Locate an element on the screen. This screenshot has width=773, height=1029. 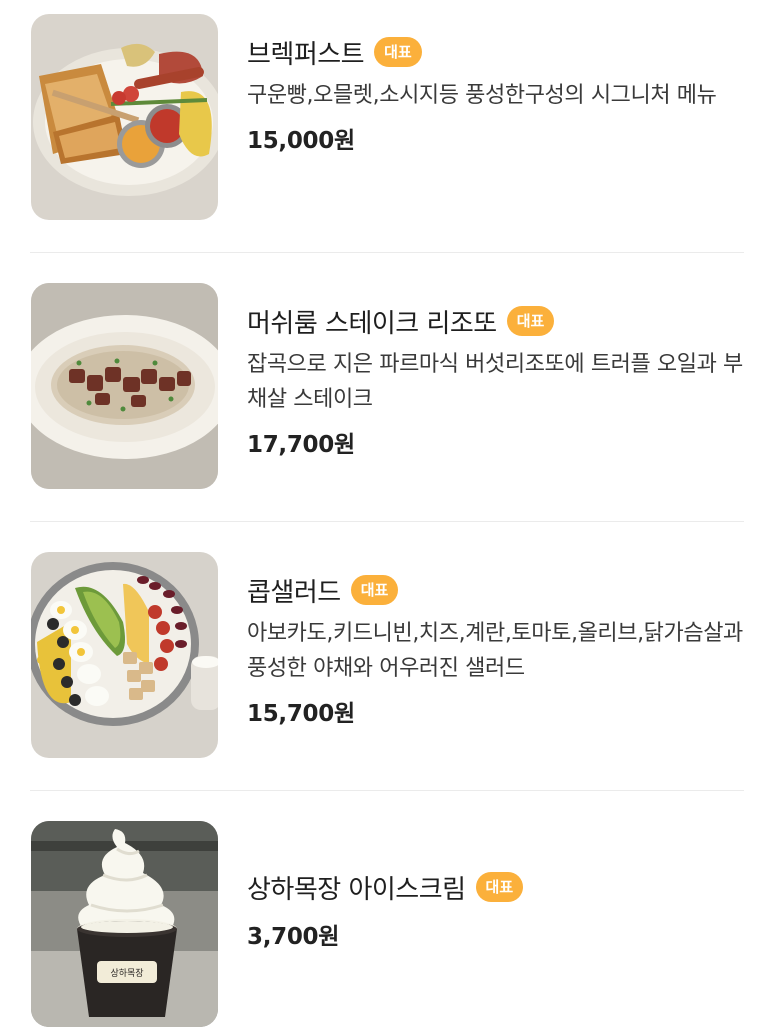
risotto-photo is located at coordinates (124, 386).